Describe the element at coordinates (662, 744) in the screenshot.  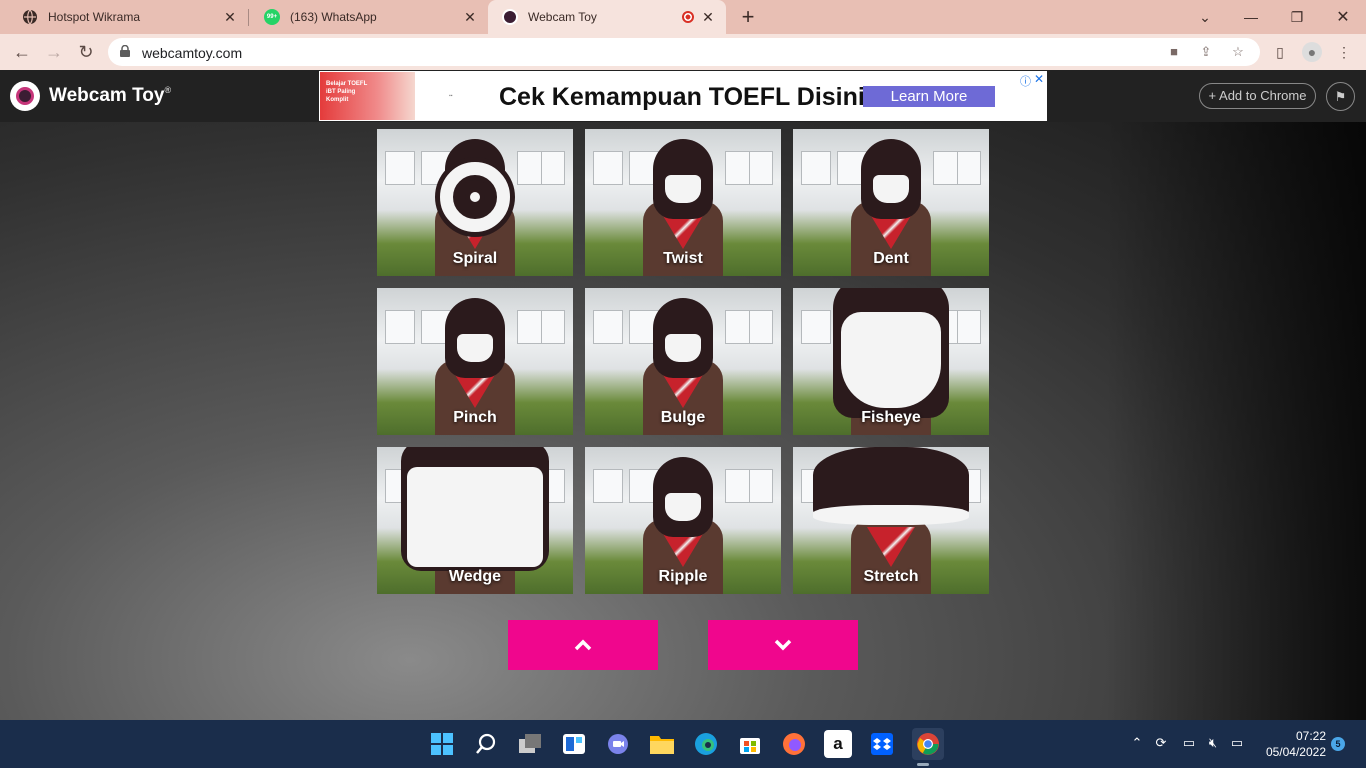
I see `file-explorer-icon` at that location.